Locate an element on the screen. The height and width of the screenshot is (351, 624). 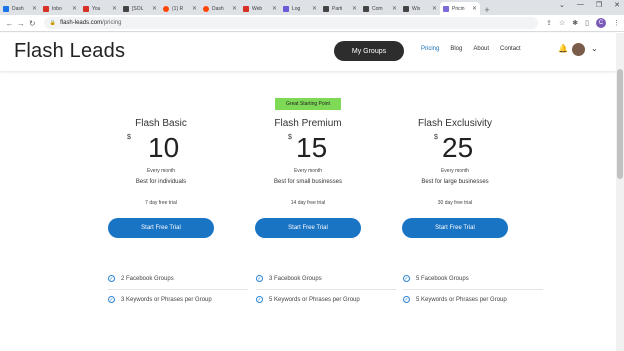
plan-name: Flash Basic is located at coordinates (161, 123).